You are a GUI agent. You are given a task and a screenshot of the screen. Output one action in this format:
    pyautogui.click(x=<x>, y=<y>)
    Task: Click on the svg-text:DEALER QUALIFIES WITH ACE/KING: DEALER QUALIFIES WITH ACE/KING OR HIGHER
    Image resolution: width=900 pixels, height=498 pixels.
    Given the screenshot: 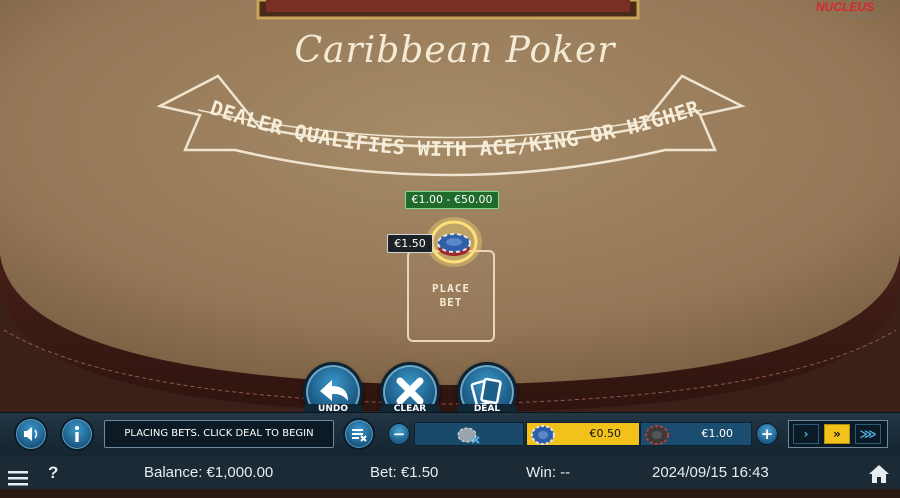 What is the action you would take?
    pyautogui.click(x=455, y=128)
    